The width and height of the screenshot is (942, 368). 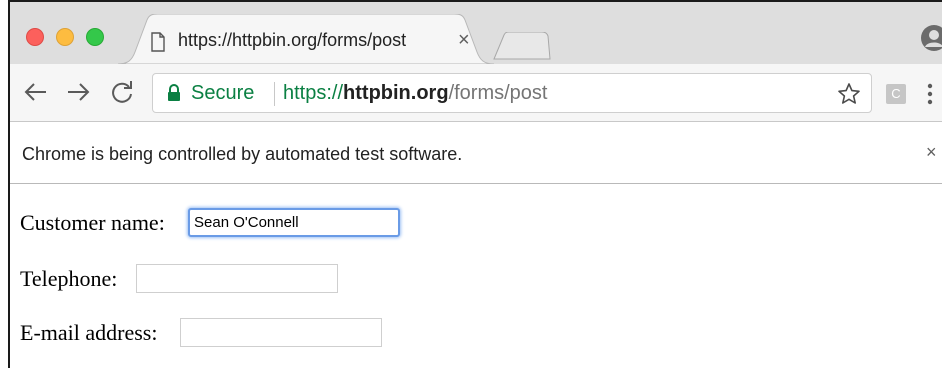 I want to click on arrow-left-icon, so click(x=36, y=92).